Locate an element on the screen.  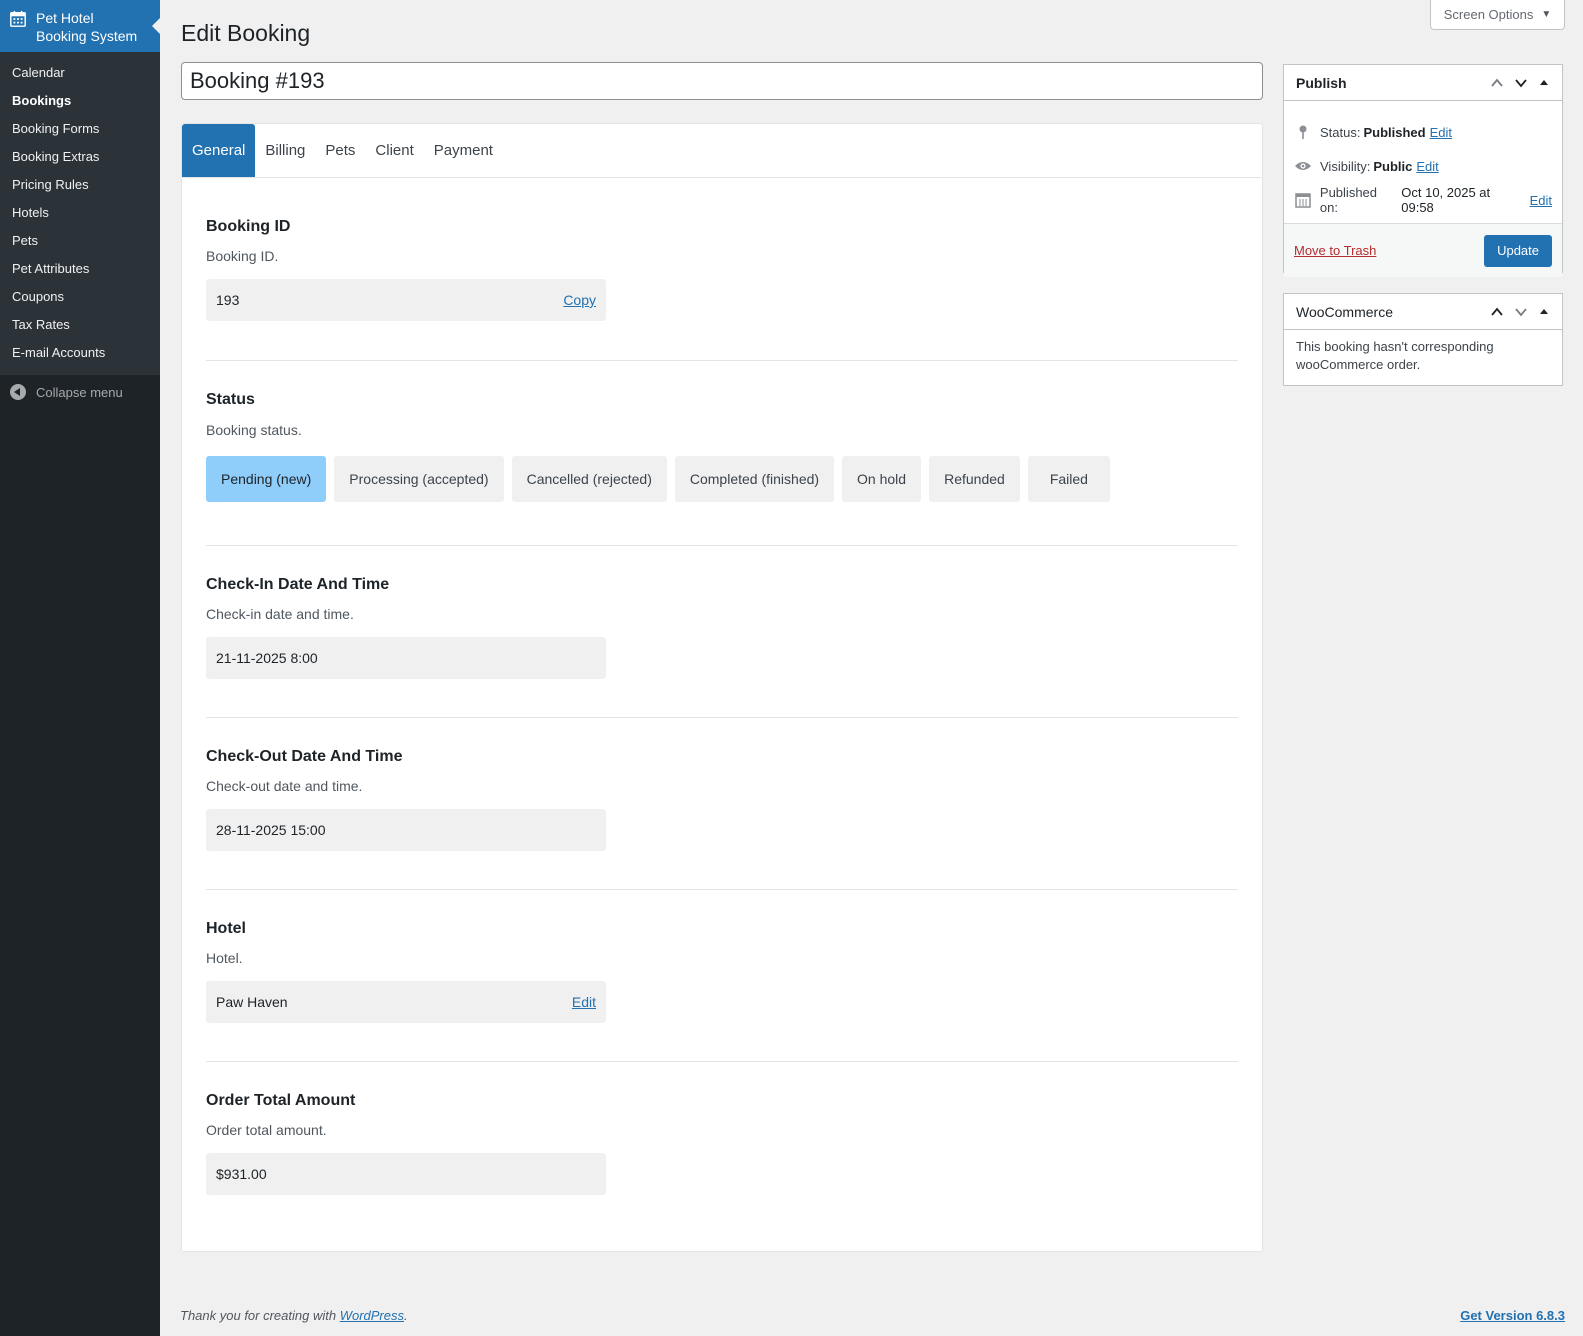
publish-box-title: Publish is located at coordinates (1321, 82).